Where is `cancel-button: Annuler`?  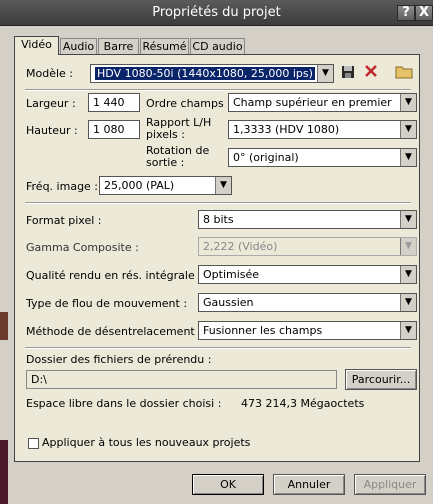 cancel-button: Annuler is located at coordinates (309, 484).